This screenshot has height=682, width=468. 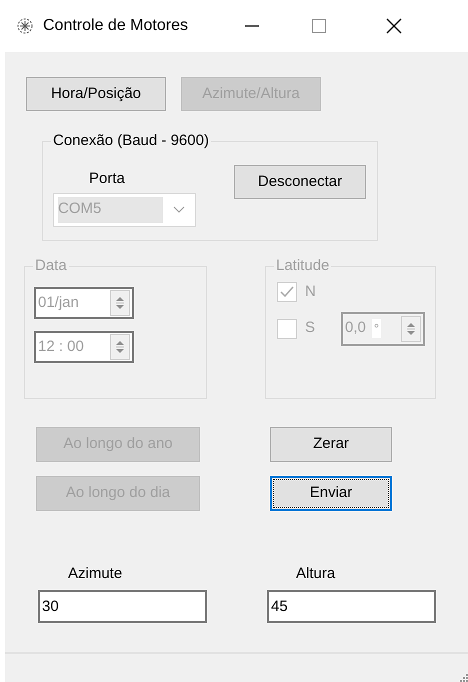 I want to click on port-label: Porta, so click(x=107, y=179).